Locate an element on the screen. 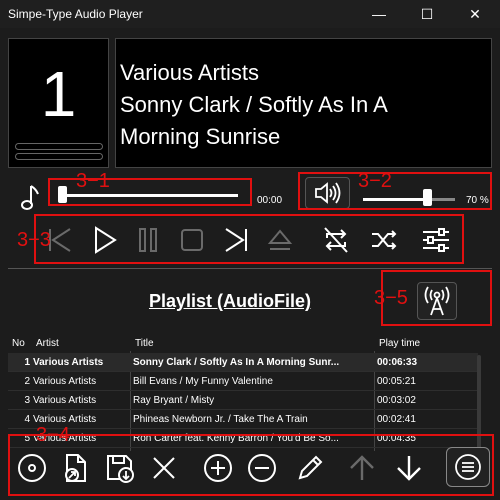 The width and height of the screenshot is (500, 500). speaker-icon is located at coordinates (327, 193).